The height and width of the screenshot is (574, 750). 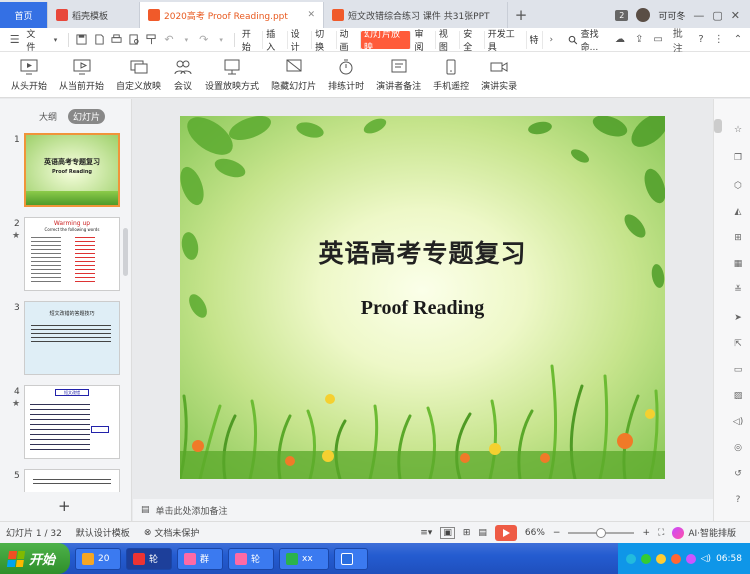 What do you see at coordinates (643, 15) in the screenshot?
I see `avatar` at bounding box center [643, 15].